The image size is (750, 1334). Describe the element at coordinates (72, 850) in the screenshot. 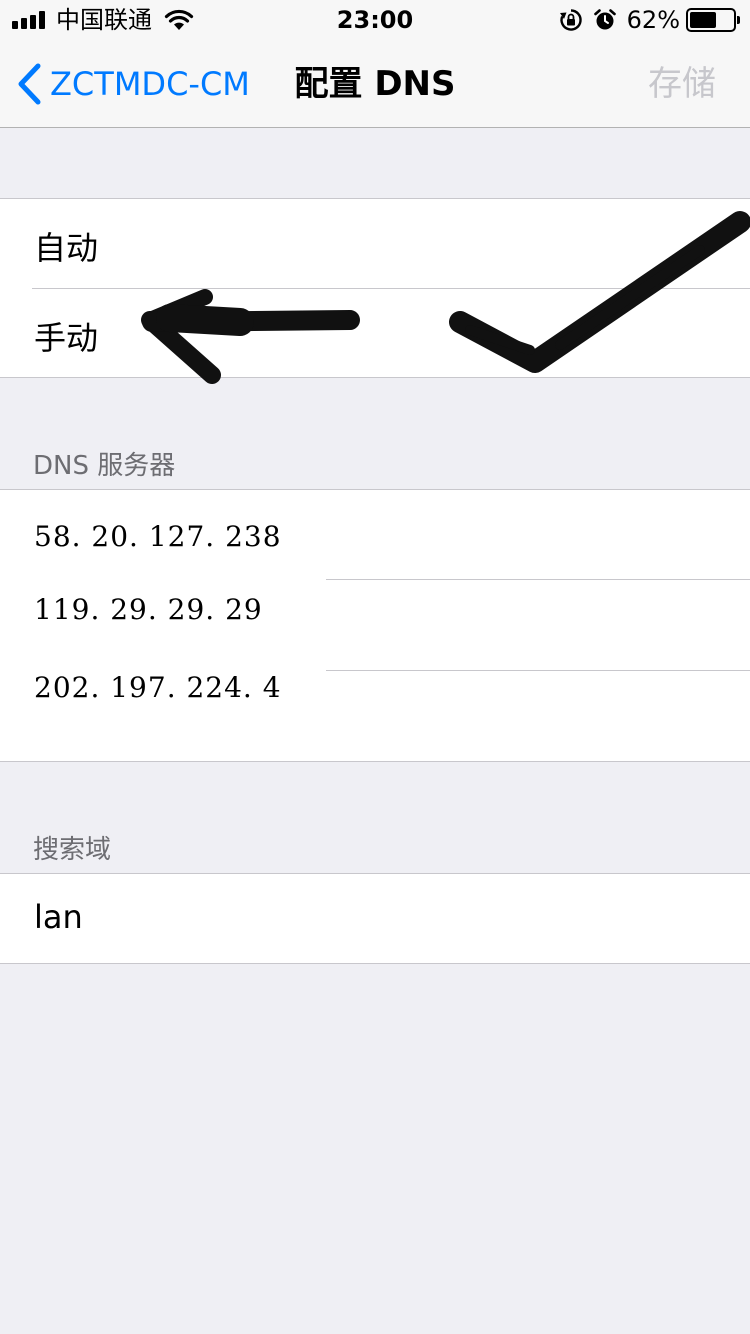

I see `search-domain-section-header: 搜索域` at that location.